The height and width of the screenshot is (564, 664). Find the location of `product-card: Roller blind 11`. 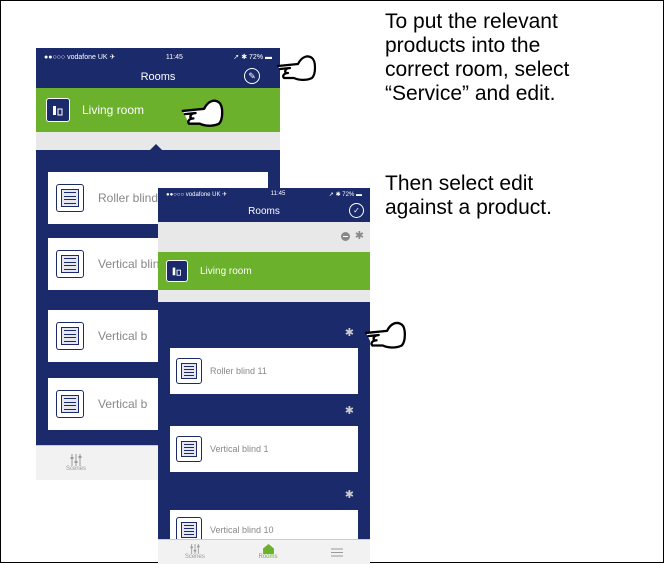

product-card: Roller blind 11 is located at coordinates (264, 371).